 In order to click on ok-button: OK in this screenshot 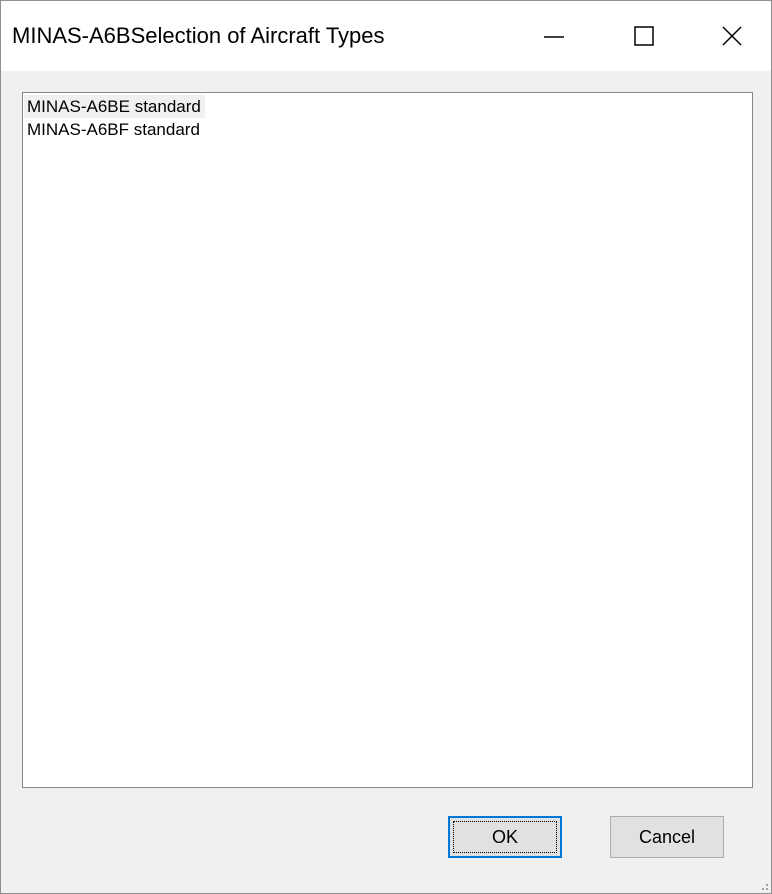, I will do `click(505, 837)`.